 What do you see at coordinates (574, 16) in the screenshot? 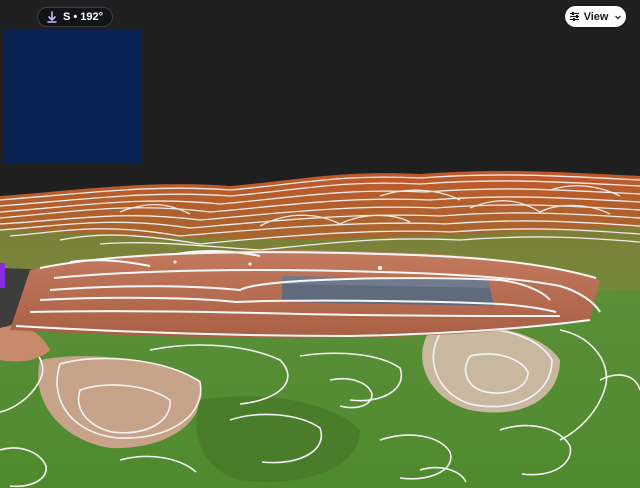
I see `sliders-icon` at bounding box center [574, 16].